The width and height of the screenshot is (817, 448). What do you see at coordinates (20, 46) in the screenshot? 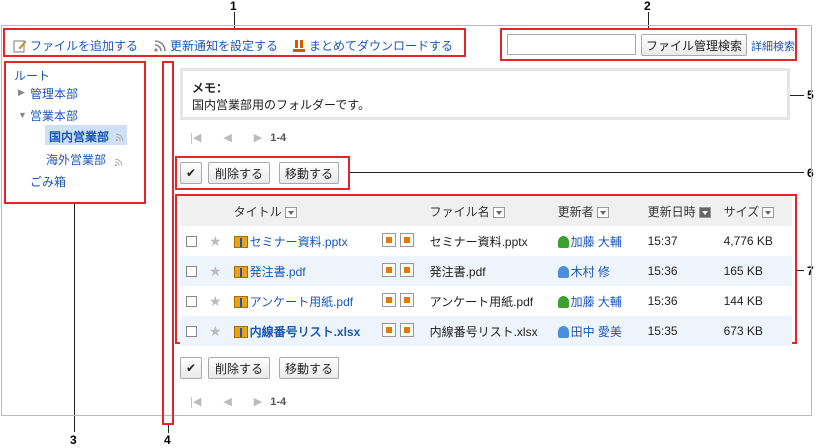
I see `add-file-icon` at bounding box center [20, 46].